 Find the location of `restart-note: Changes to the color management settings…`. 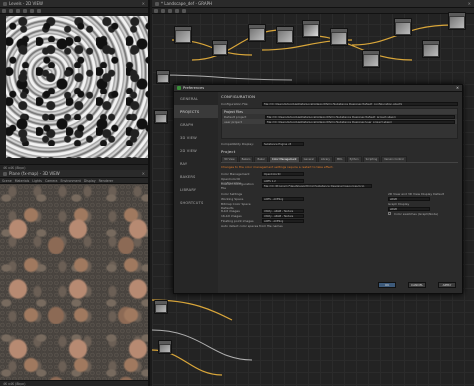

restart-note: Changes to the color management settings… is located at coordinates (277, 167).